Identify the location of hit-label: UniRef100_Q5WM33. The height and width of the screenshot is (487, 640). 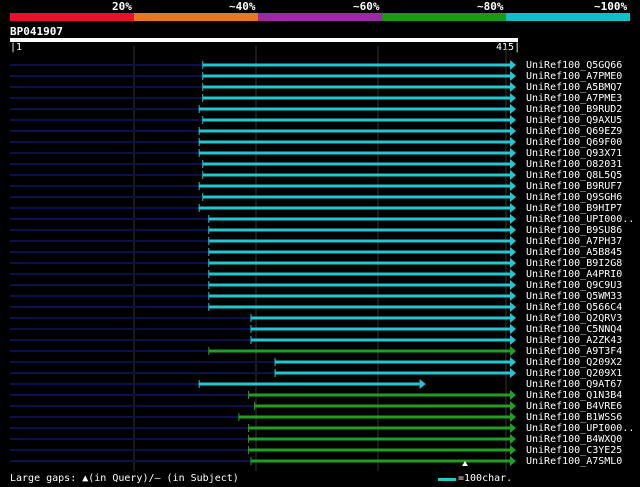
(574, 296).